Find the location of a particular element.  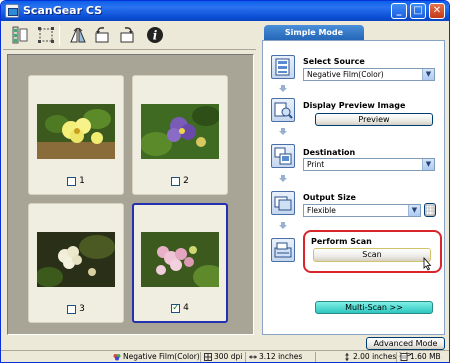

output-size-dropdown: Flexible ▼ is located at coordinates (362, 210).